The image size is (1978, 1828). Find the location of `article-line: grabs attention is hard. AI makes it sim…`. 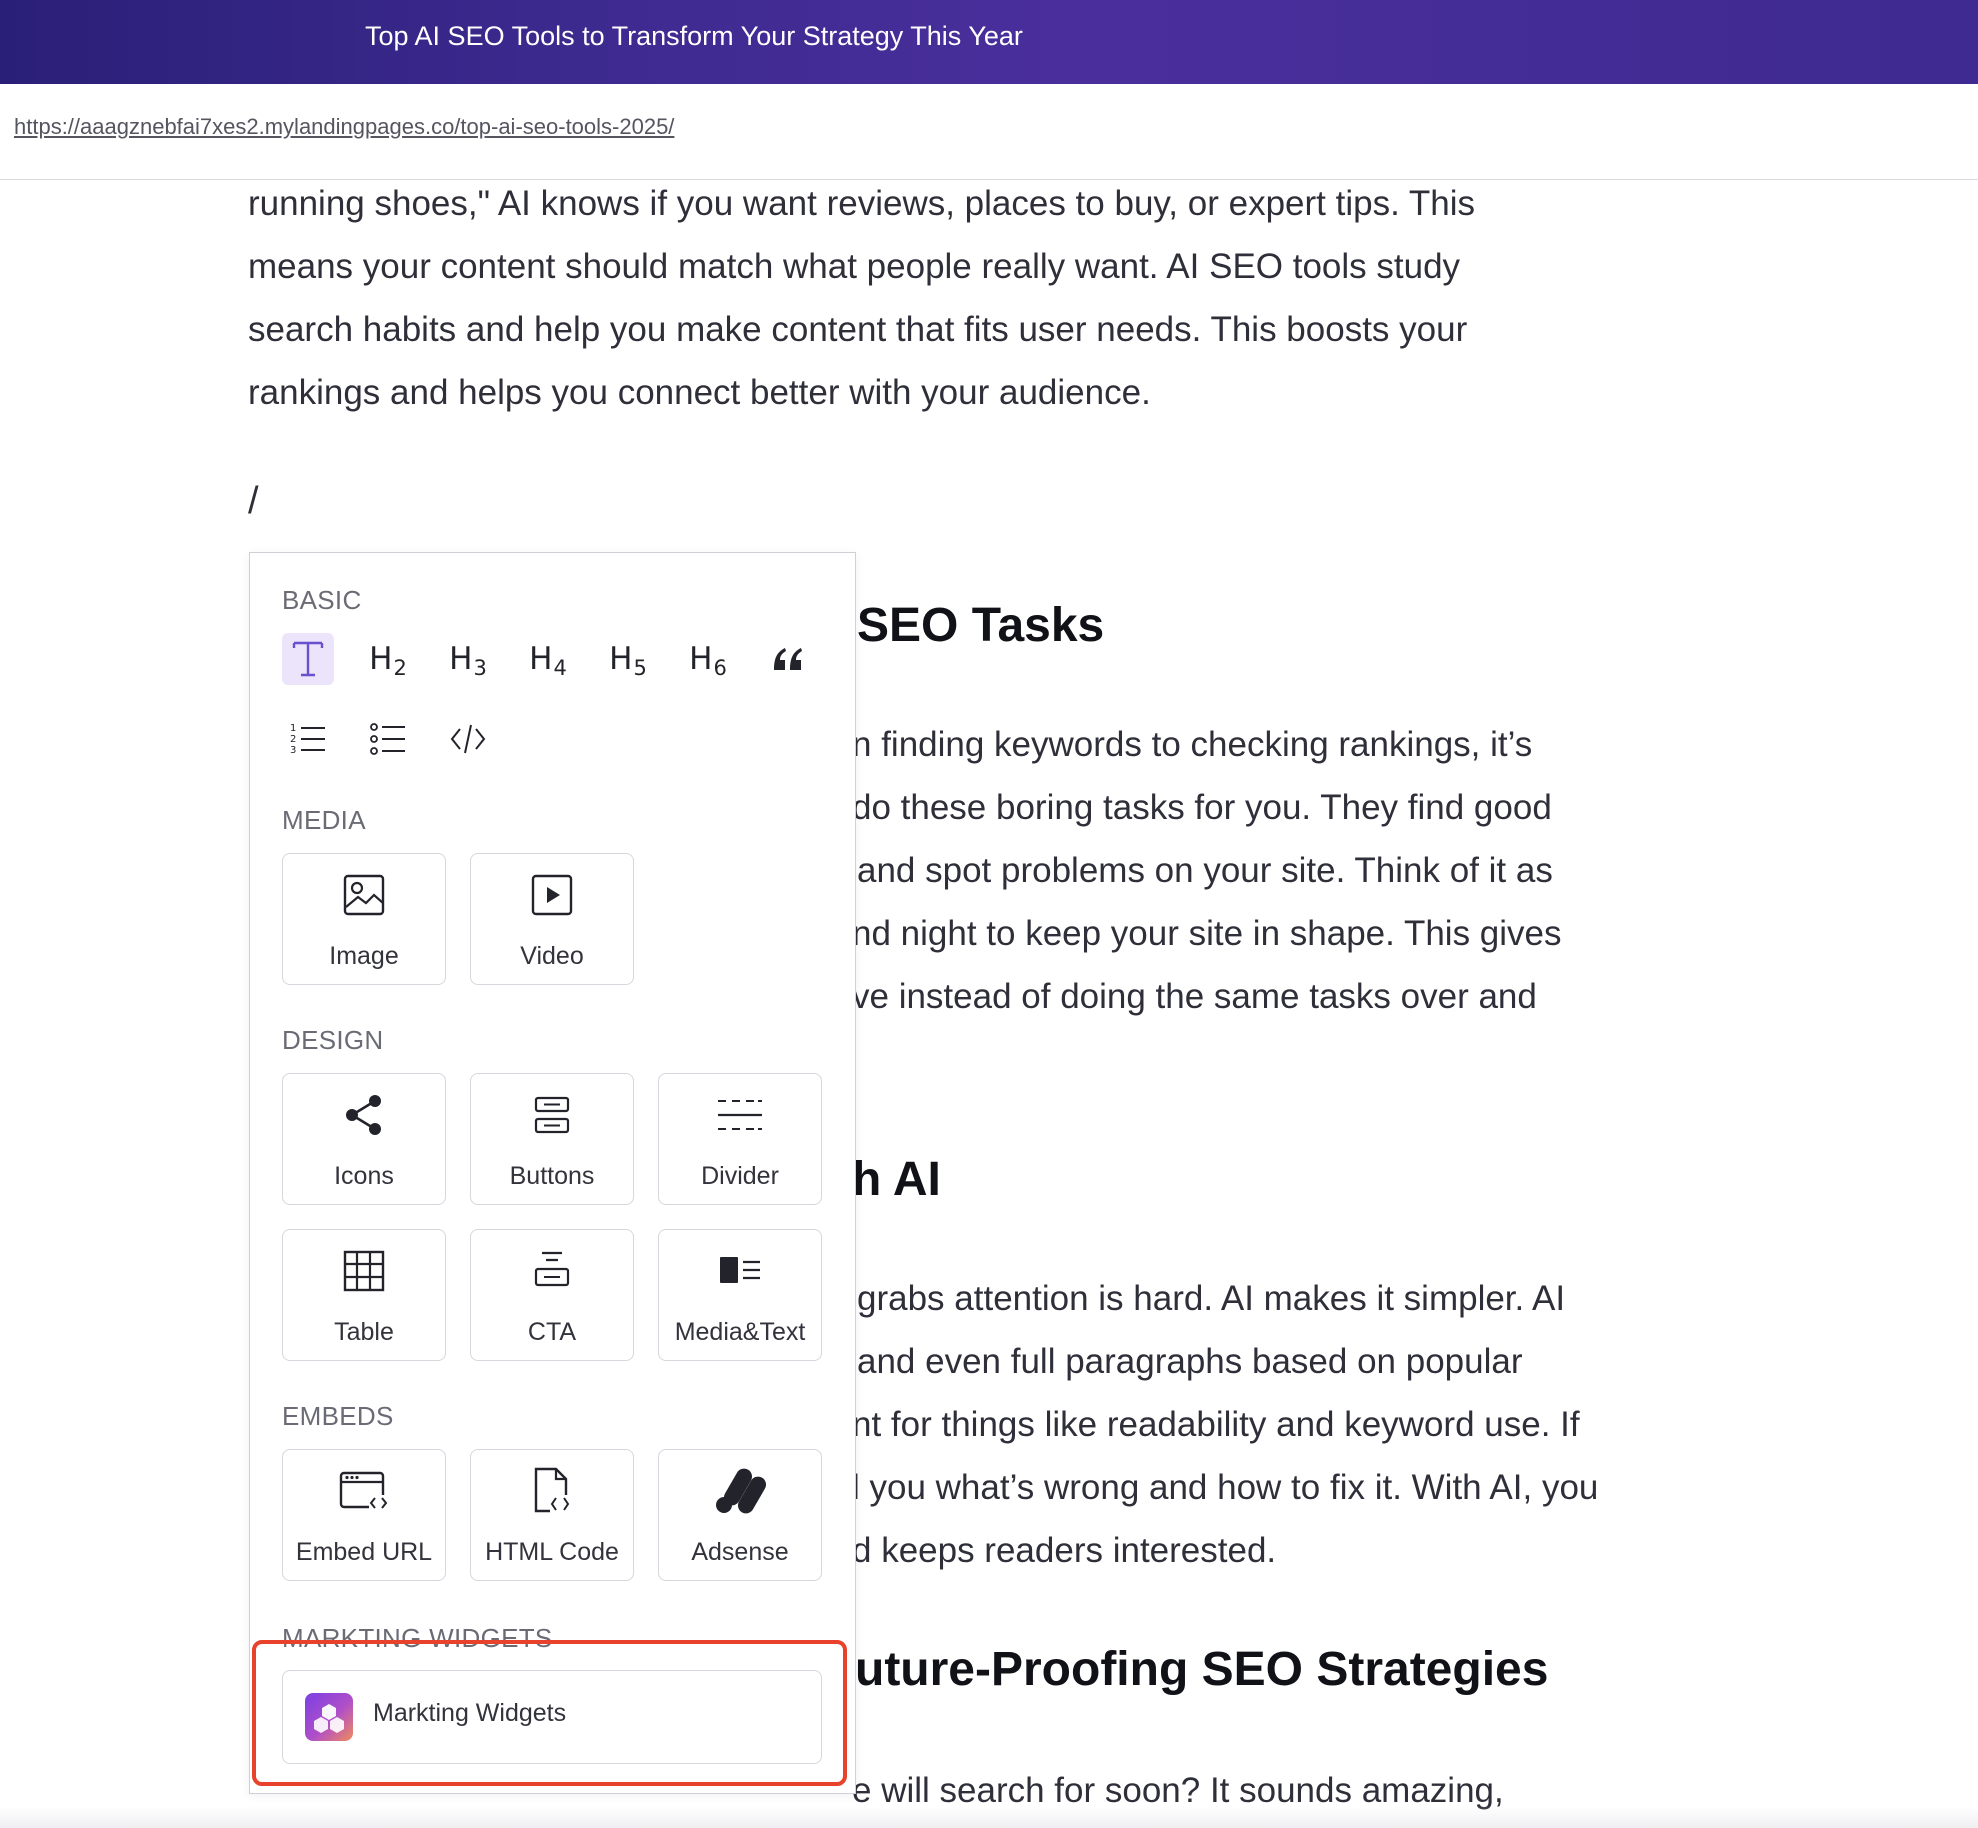

article-line: grabs attention is hard. AI makes it sim… is located at coordinates (1211, 1298).